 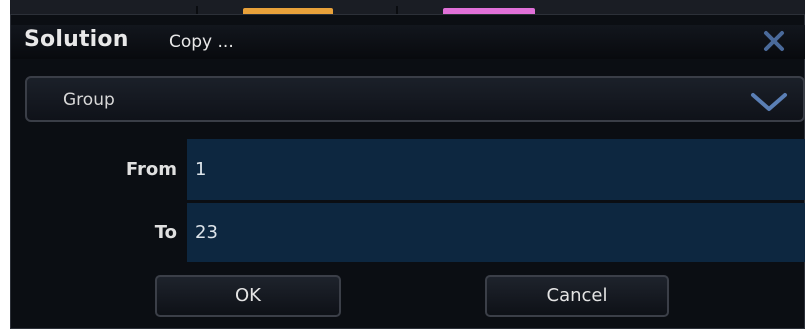 I want to click on close-button, so click(x=773, y=41).